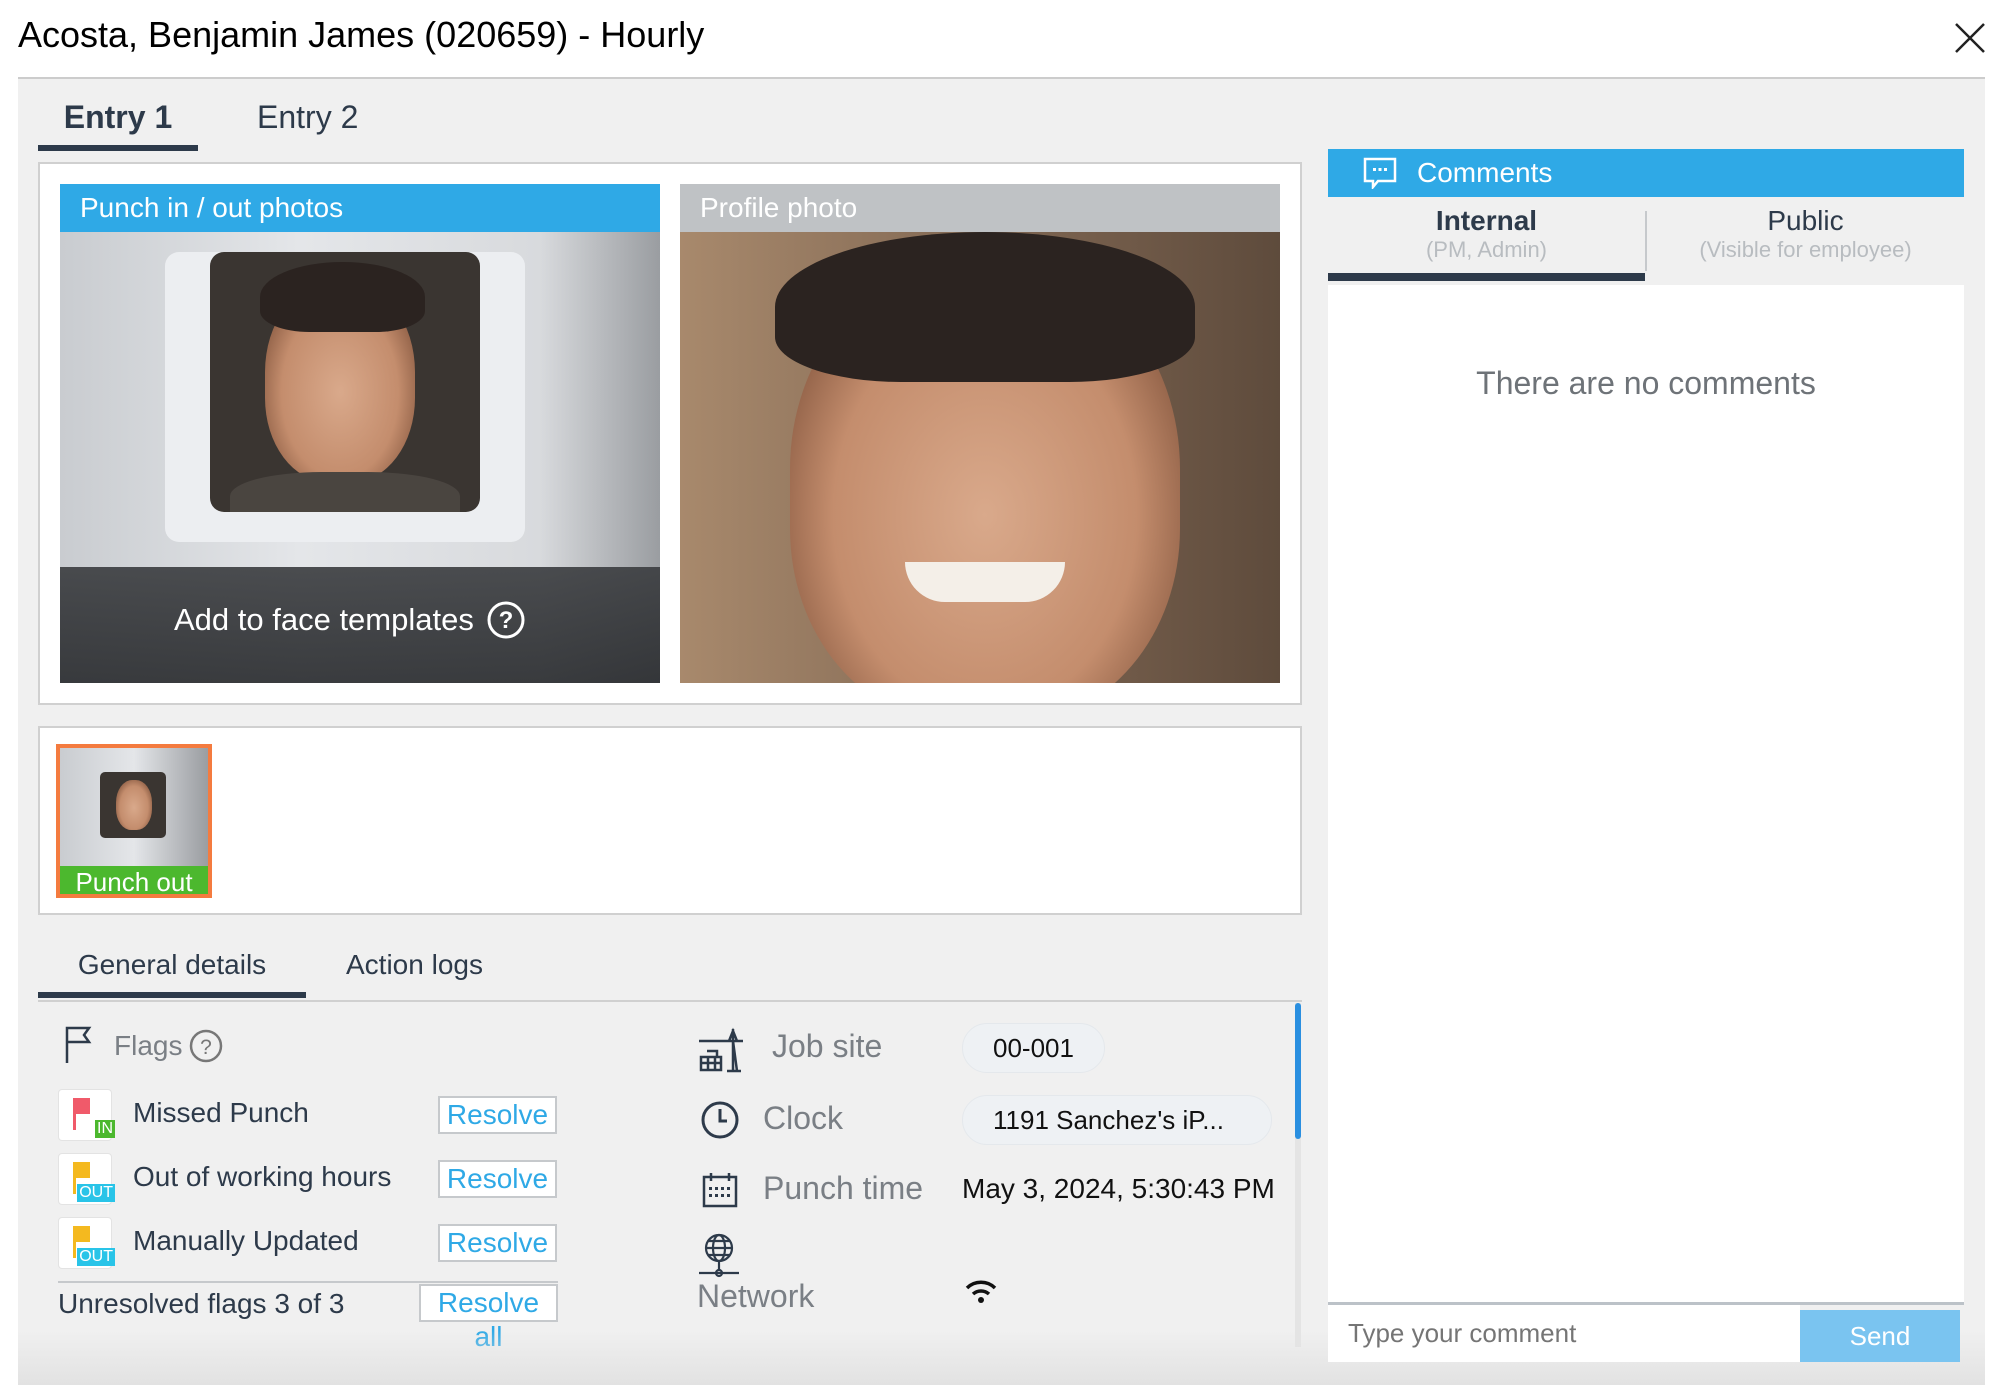  I want to click on flag-row-manually-updated: OUT Manually Updated Resolve, so click(308, 1243).